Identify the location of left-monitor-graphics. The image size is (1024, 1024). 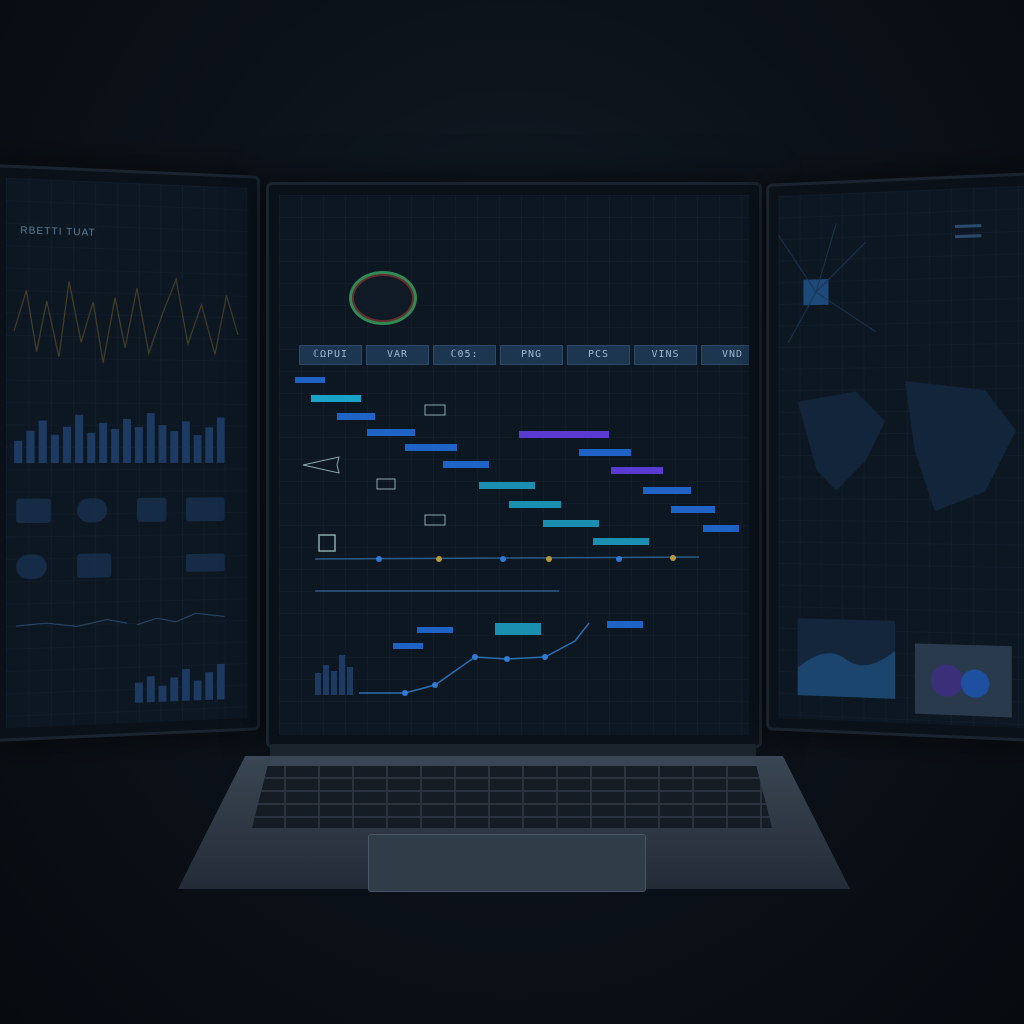
(127, 440).